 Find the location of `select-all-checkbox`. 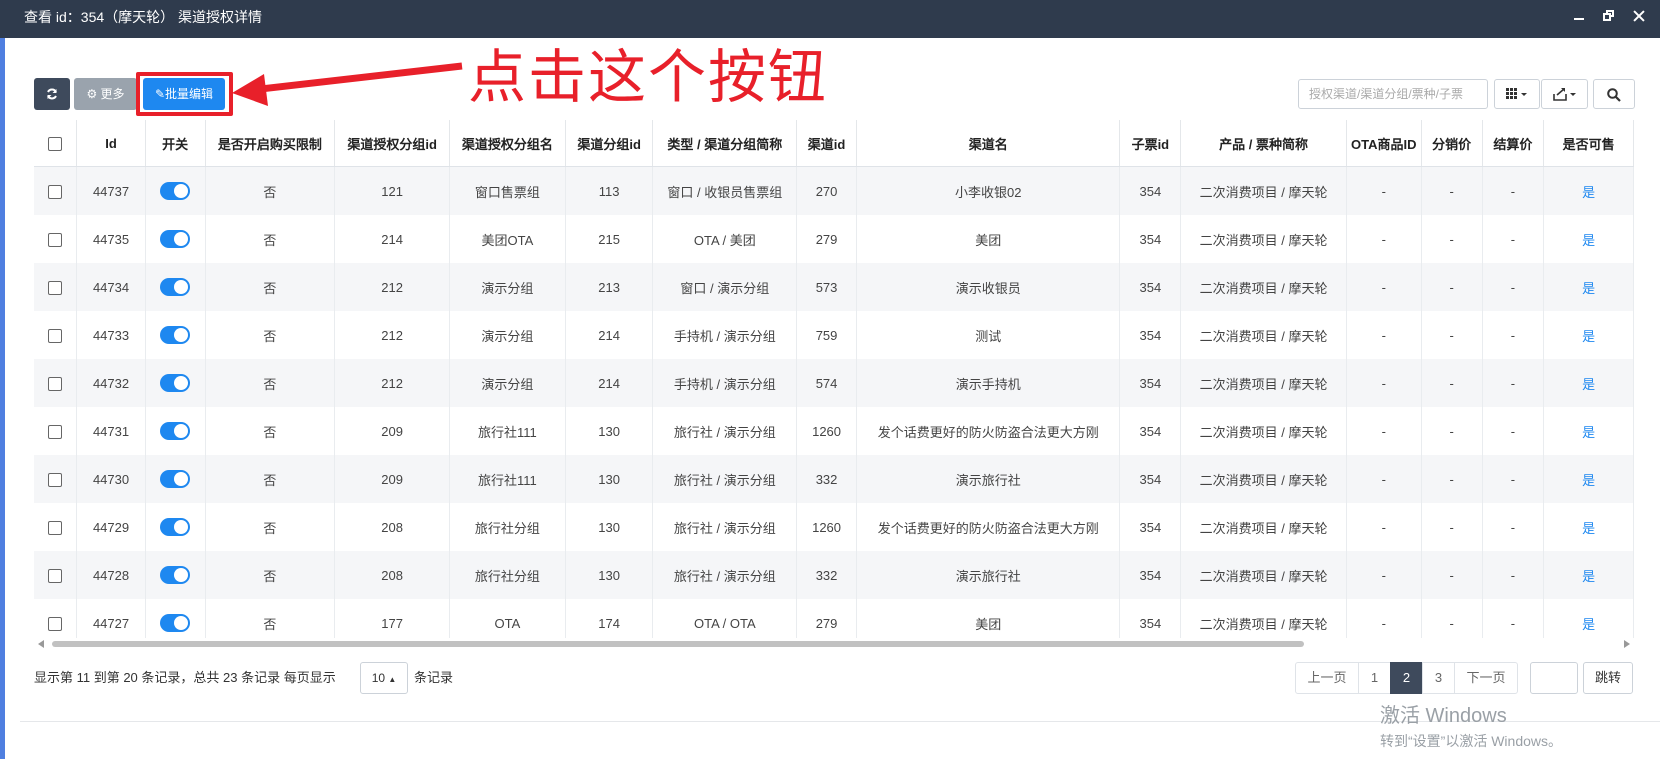

select-all-checkbox is located at coordinates (55, 143).